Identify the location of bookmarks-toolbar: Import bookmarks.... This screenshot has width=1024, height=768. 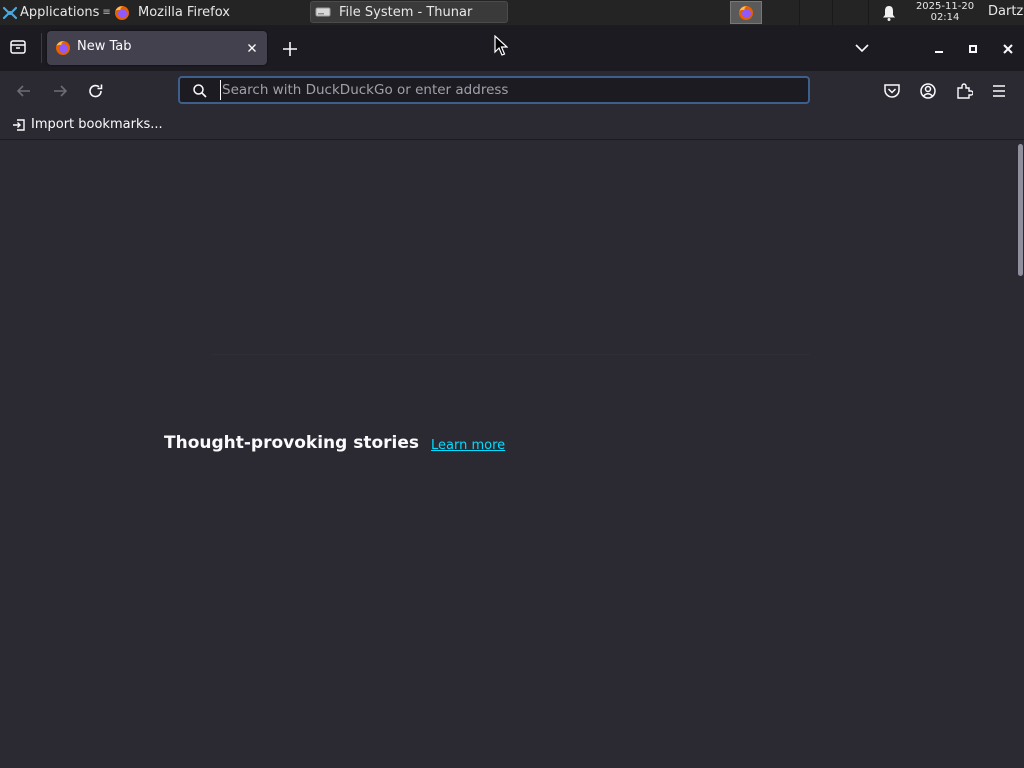
(512, 125).